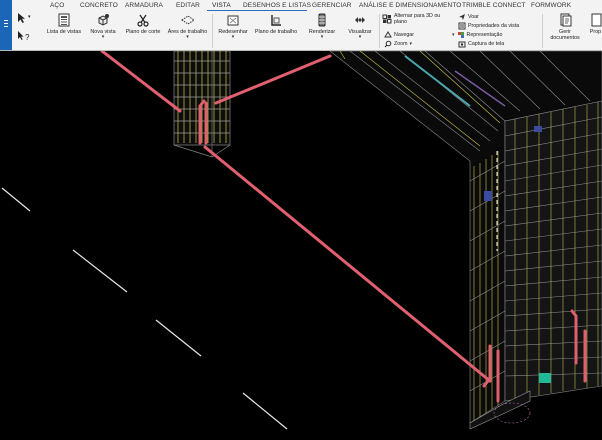 This screenshot has width=602, height=440. What do you see at coordinates (103, 37) in the screenshot?
I see `nova-vista-dropdown-icon: ▾` at bounding box center [103, 37].